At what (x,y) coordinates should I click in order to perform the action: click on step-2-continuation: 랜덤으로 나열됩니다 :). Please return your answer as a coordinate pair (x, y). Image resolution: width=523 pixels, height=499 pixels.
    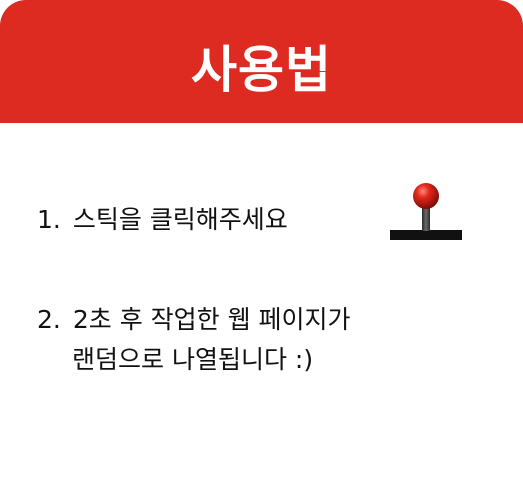
    Looking at the image, I should click on (193, 359).